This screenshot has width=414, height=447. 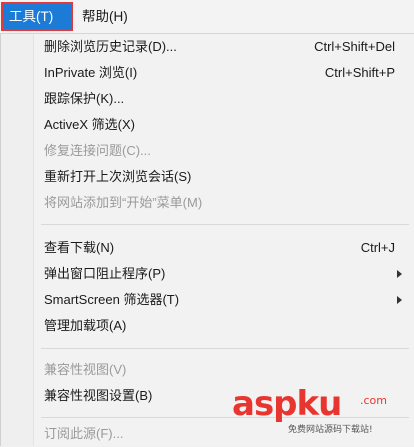 What do you see at coordinates (37, 16) in the screenshot?
I see `menu-tools: 工具(T)` at bounding box center [37, 16].